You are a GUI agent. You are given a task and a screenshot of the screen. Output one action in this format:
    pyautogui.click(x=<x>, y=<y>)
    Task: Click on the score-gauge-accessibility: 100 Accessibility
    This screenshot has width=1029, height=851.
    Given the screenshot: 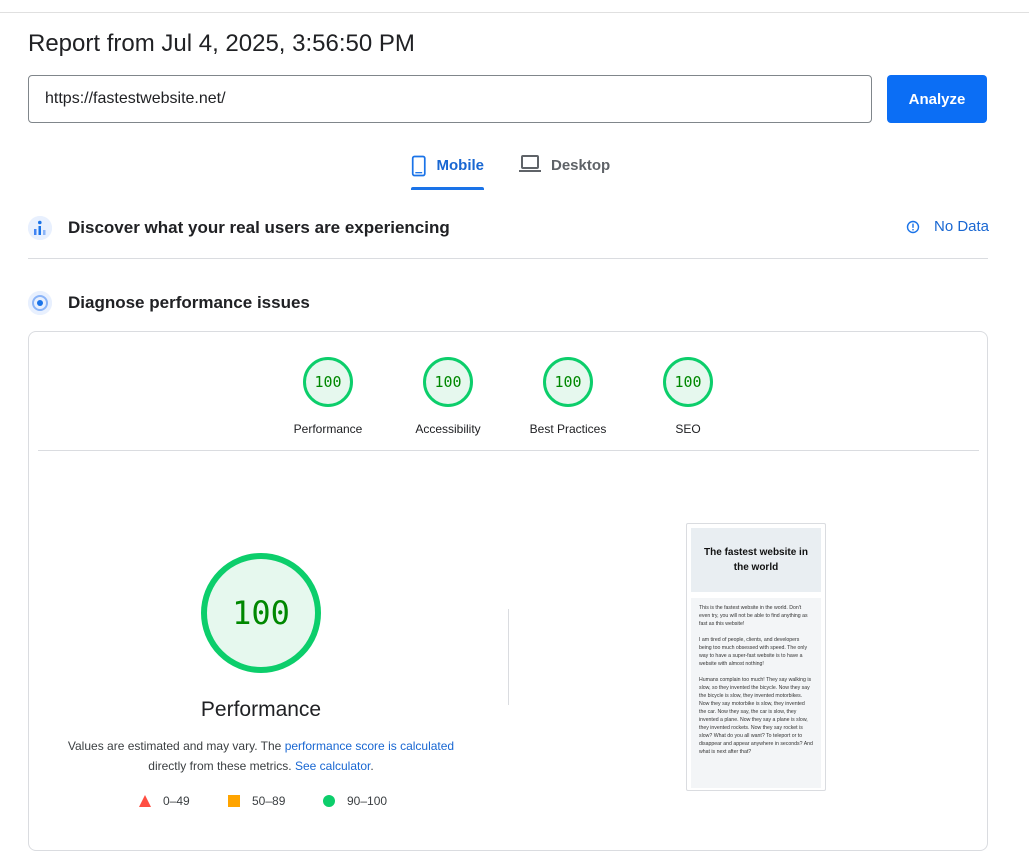 What is the action you would take?
    pyautogui.click(x=448, y=396)
    